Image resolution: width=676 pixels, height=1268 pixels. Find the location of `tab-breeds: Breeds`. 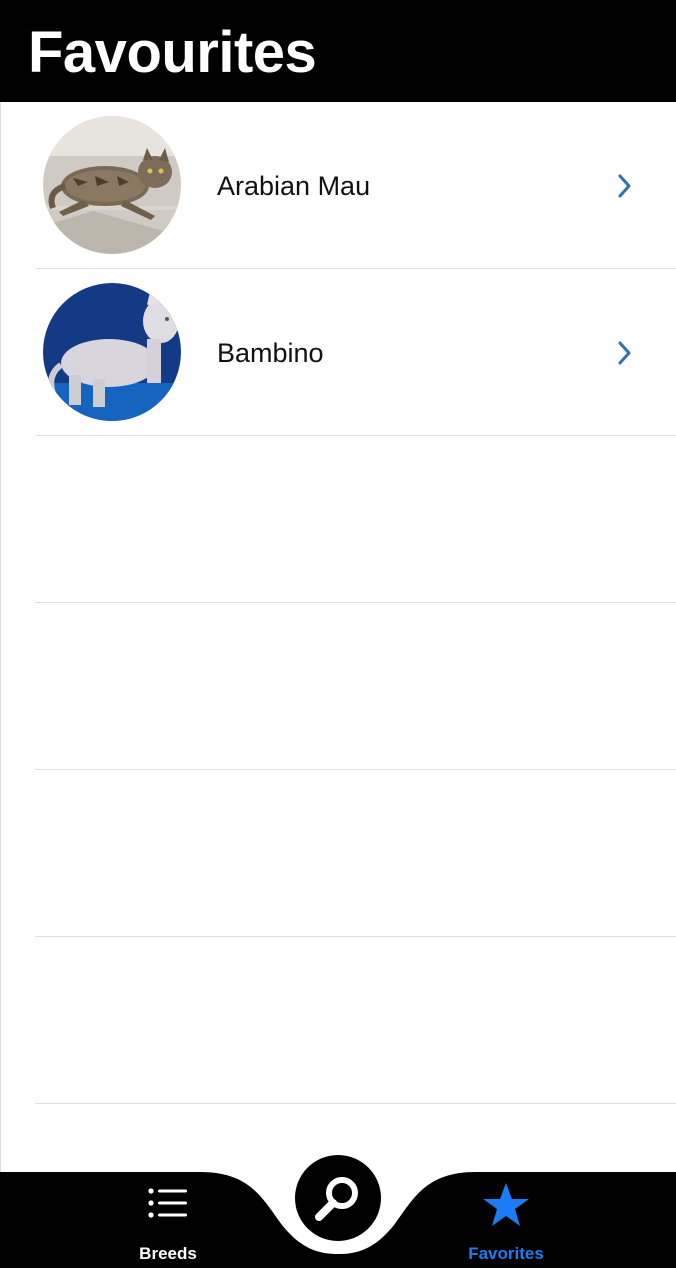

tab-breeds: Breeds is located at coordinates (168, 1220).